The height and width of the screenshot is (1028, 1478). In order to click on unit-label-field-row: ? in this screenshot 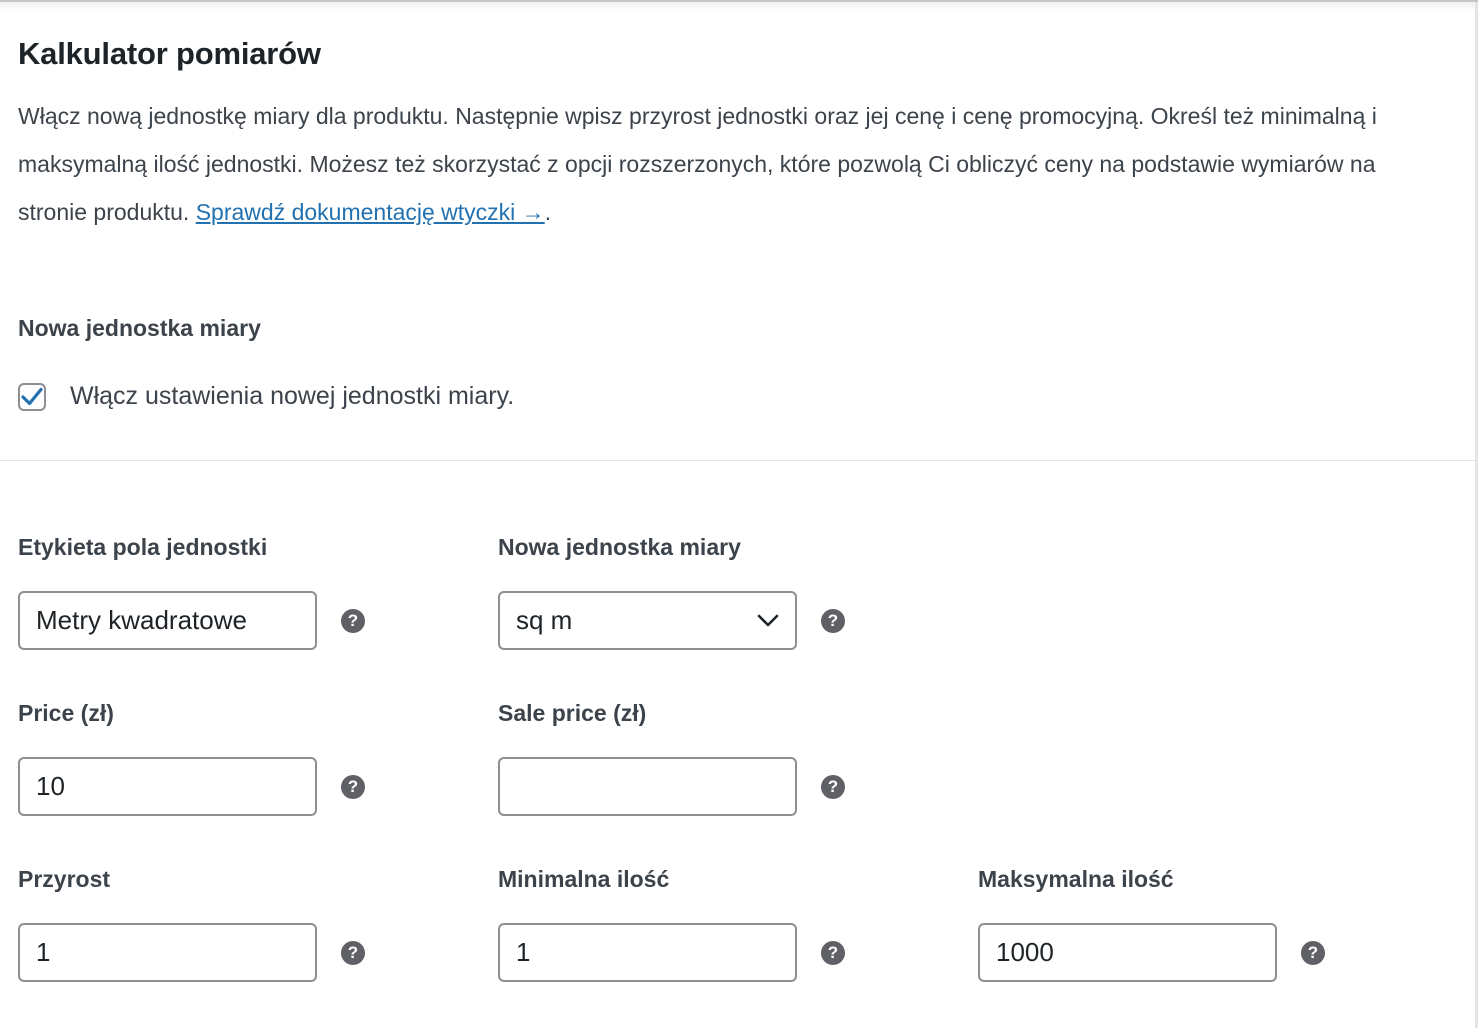, I will do `click(191, 620)`.